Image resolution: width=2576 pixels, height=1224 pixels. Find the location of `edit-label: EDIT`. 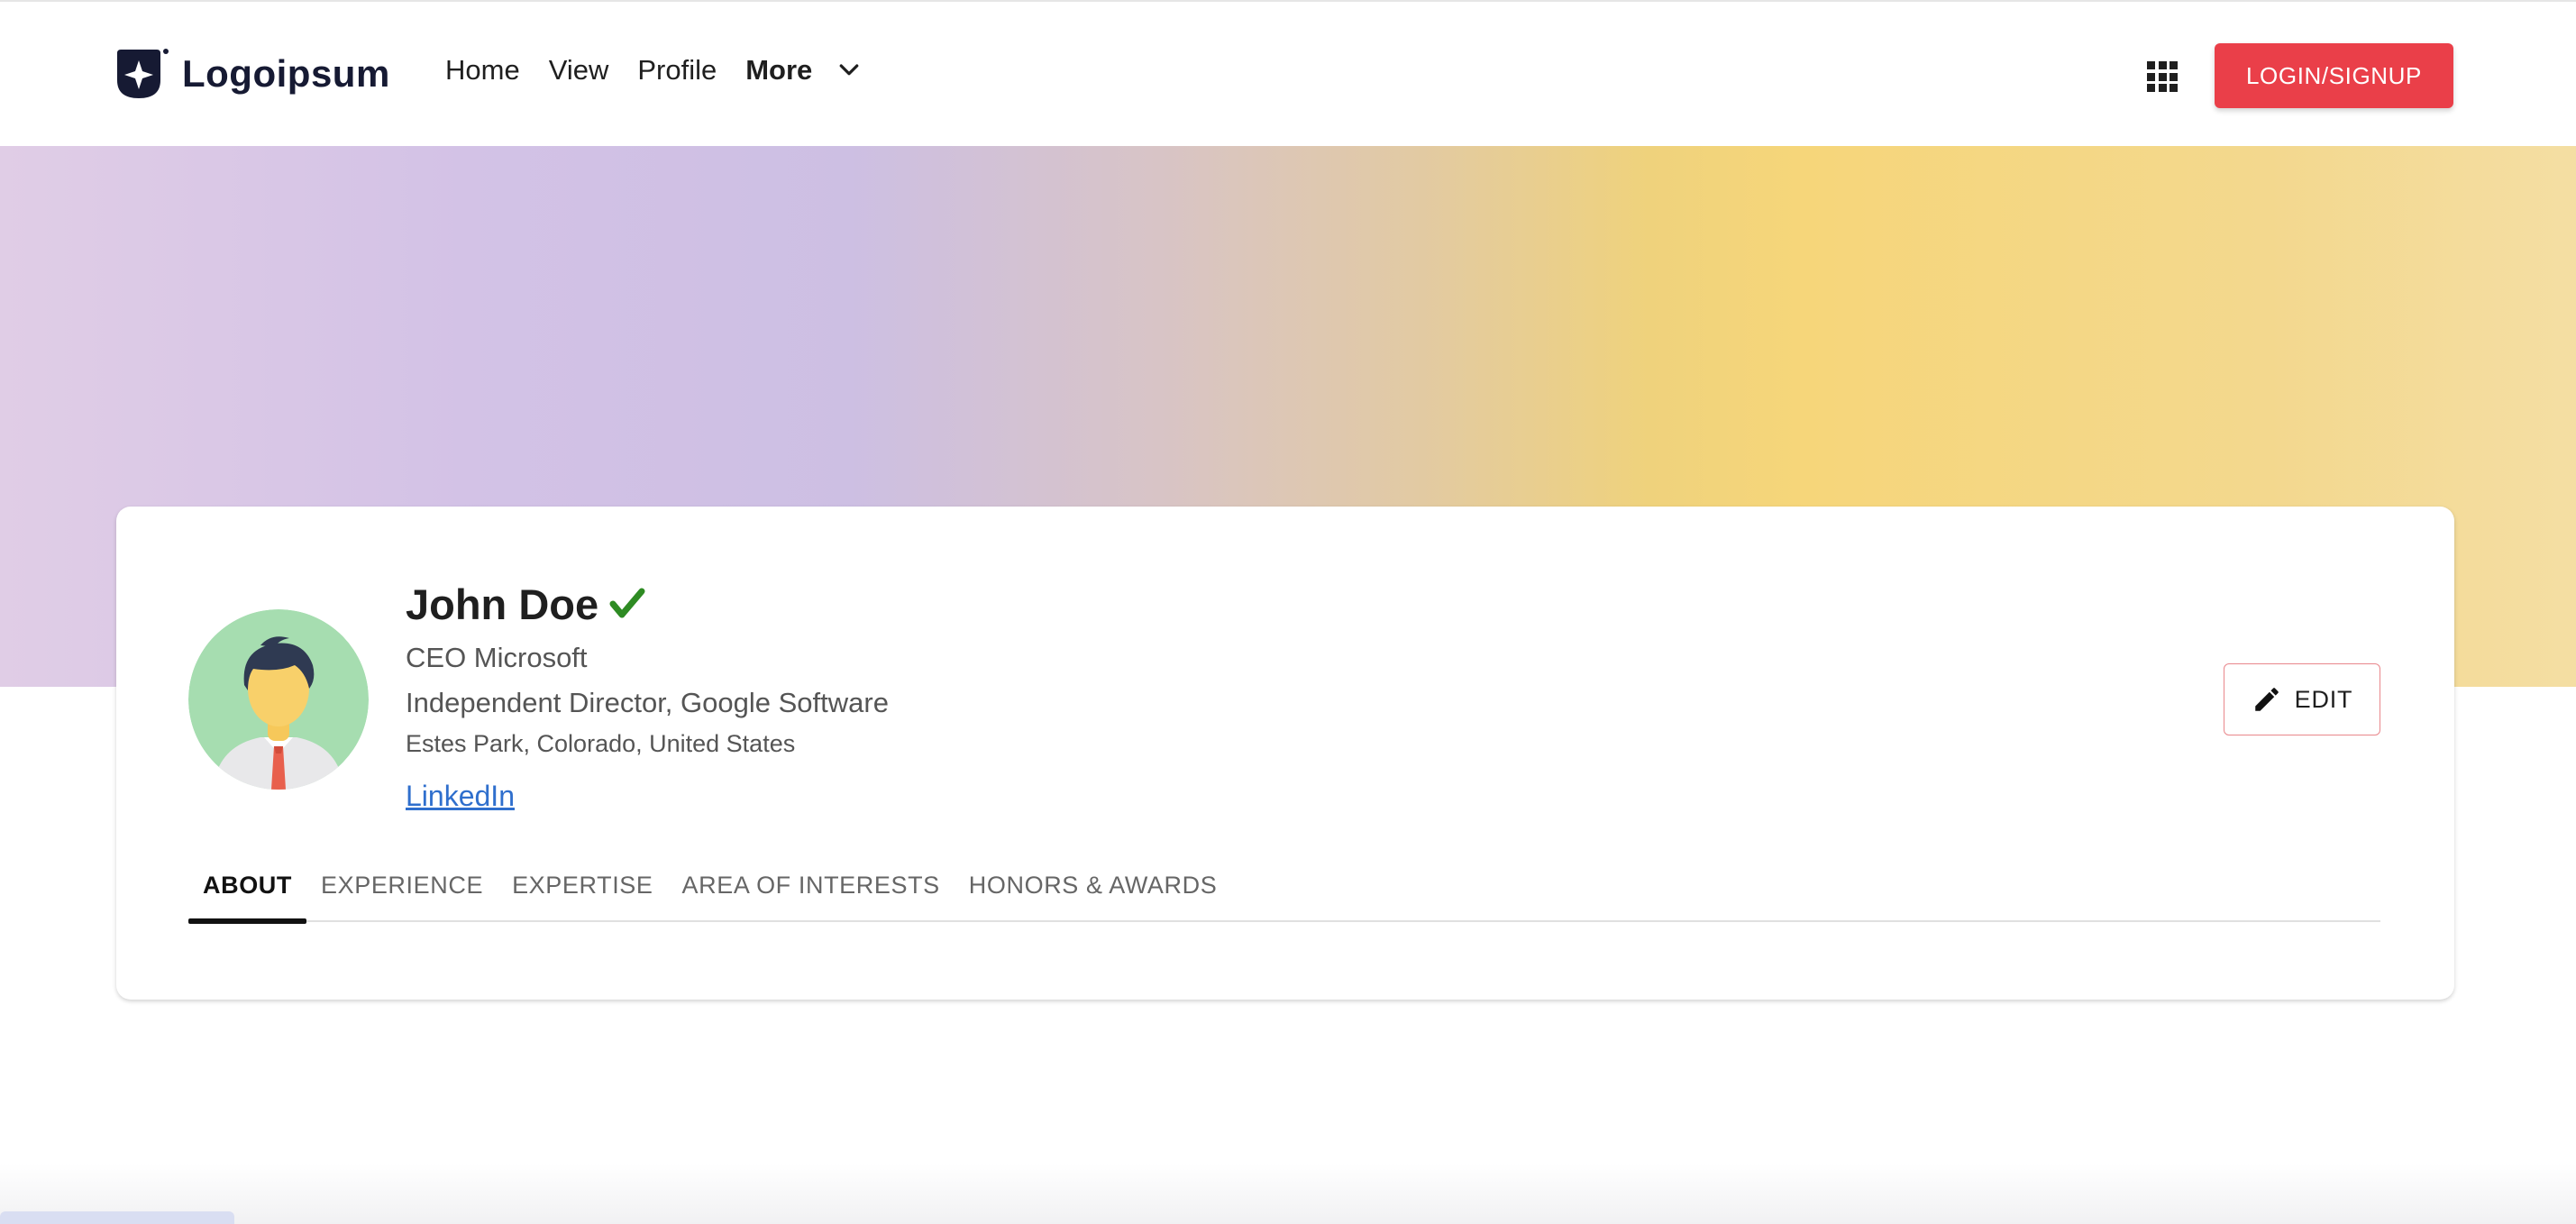

edit-label: EDIT is located at coordinates (2323, 699).